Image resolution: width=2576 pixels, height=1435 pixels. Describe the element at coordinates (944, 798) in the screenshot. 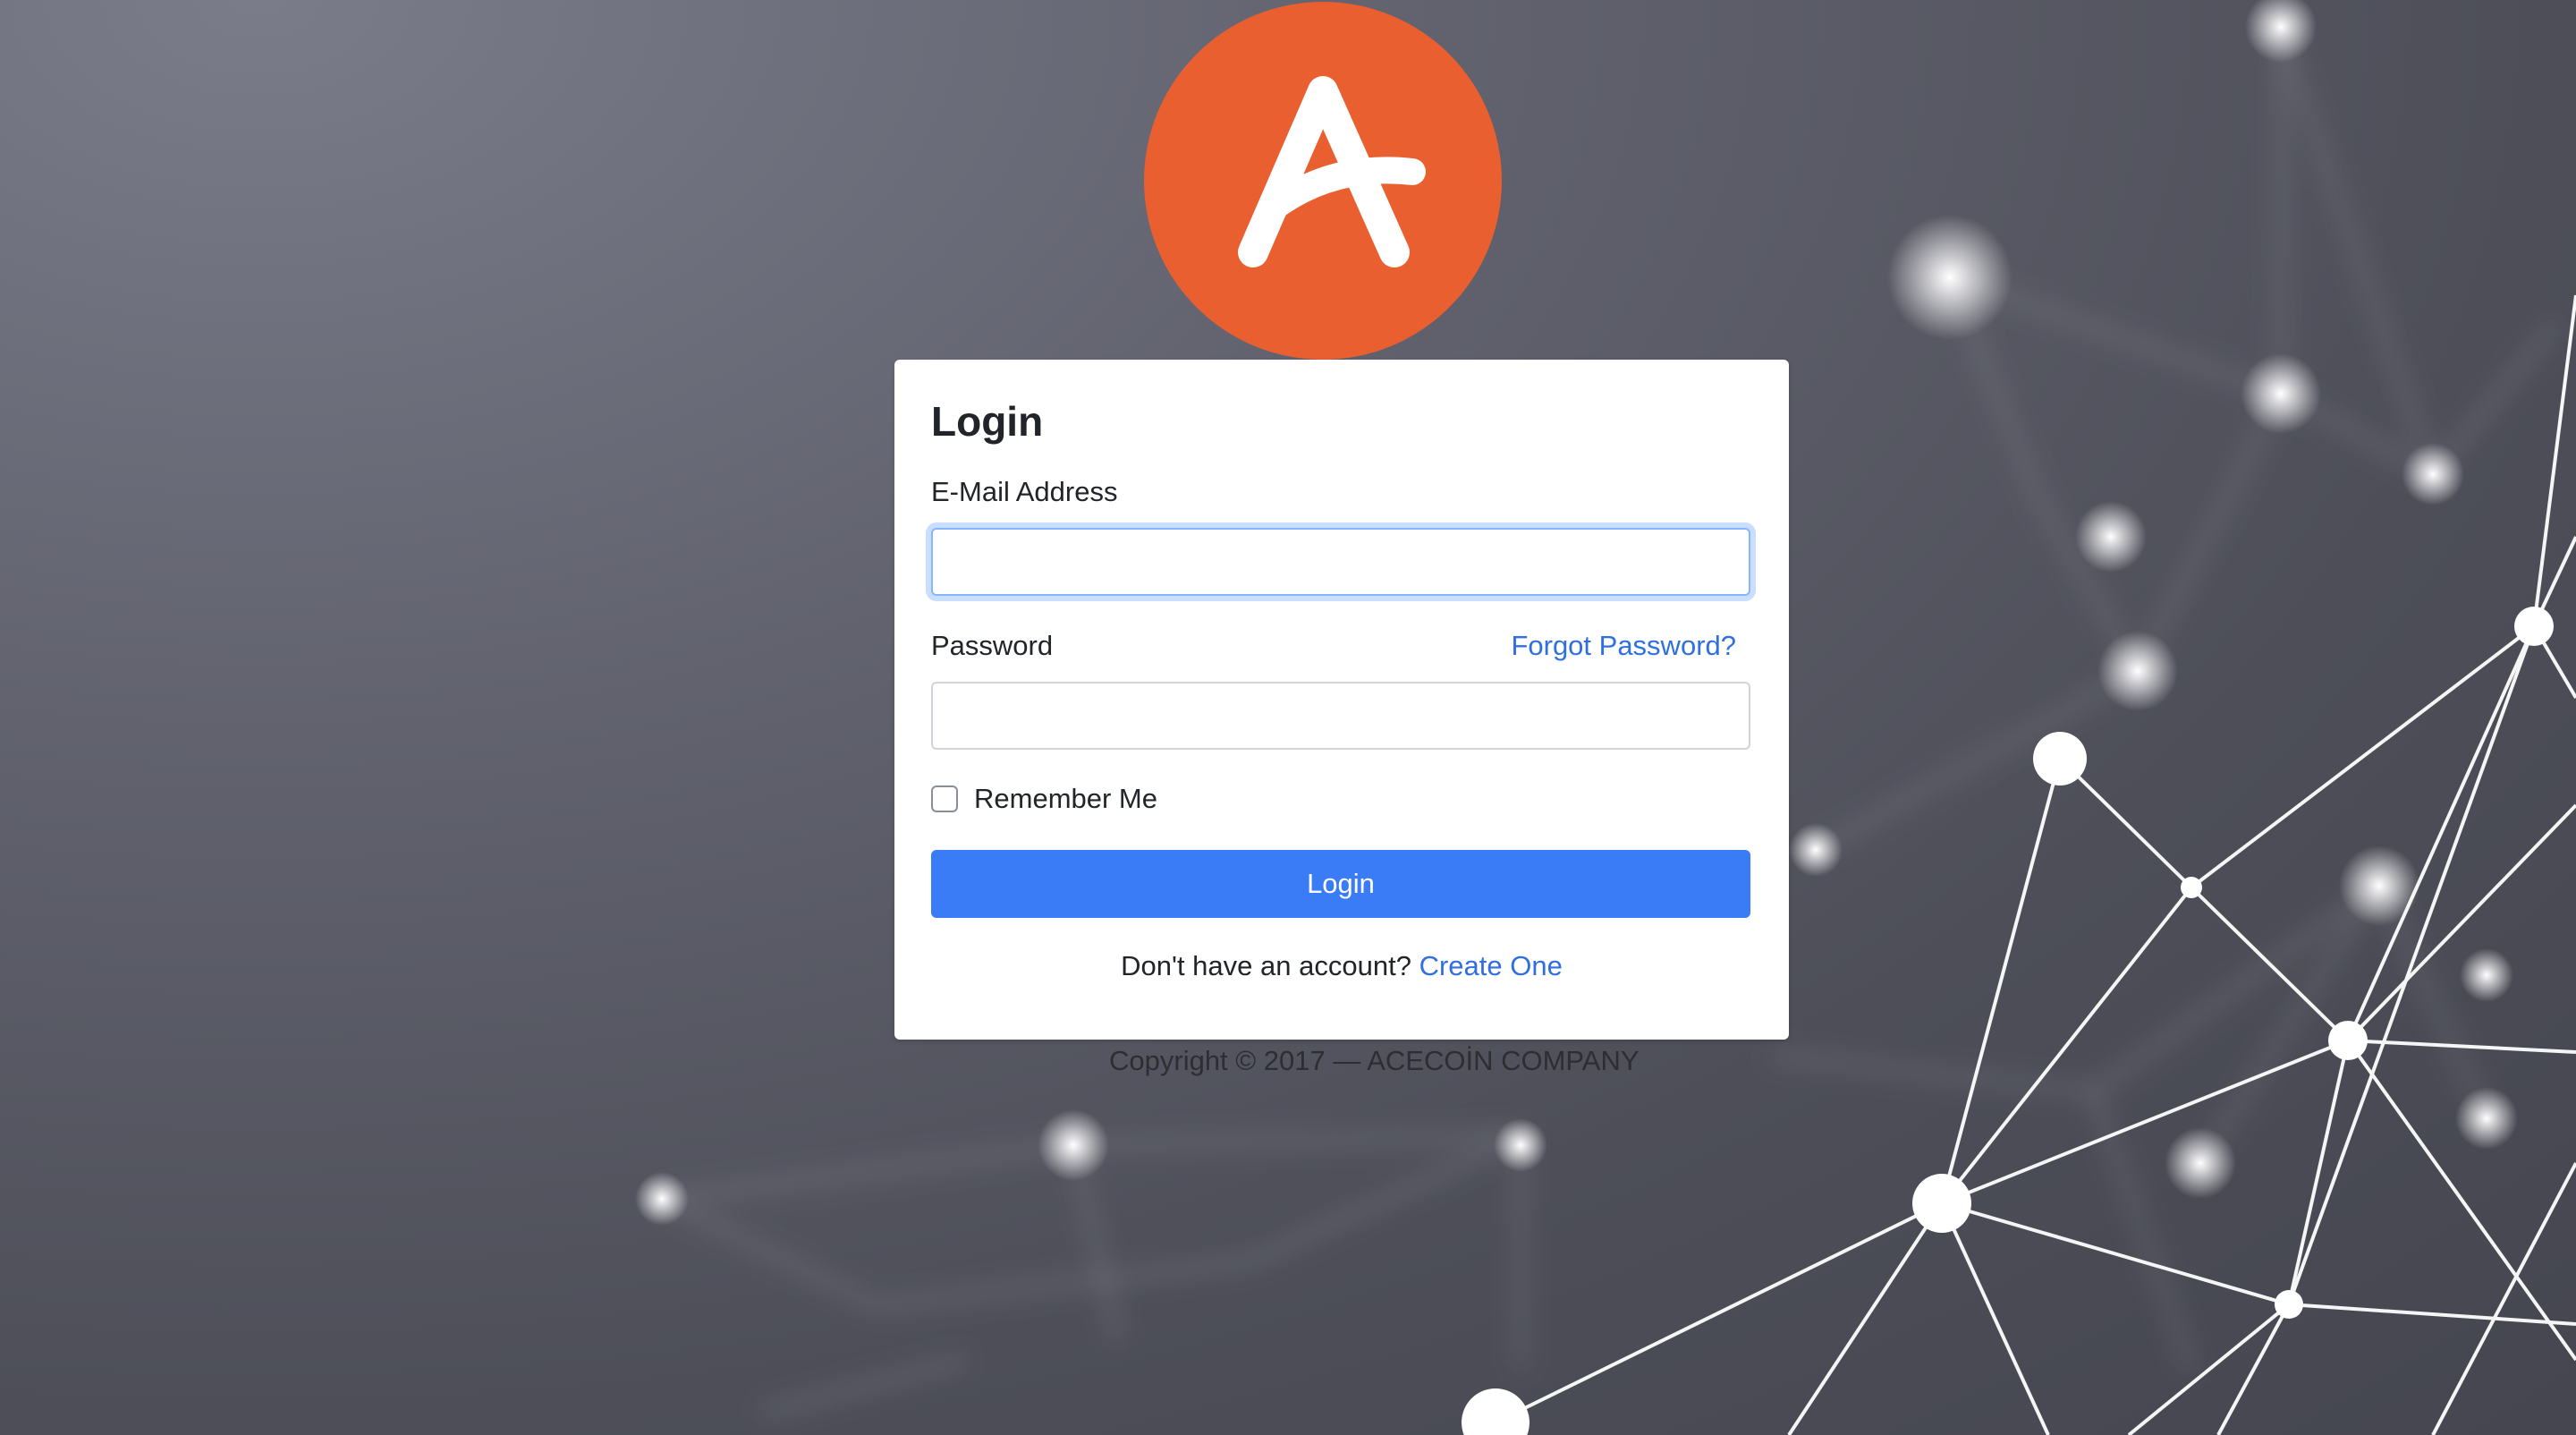

I see `remember-me-checkbox` at that location.